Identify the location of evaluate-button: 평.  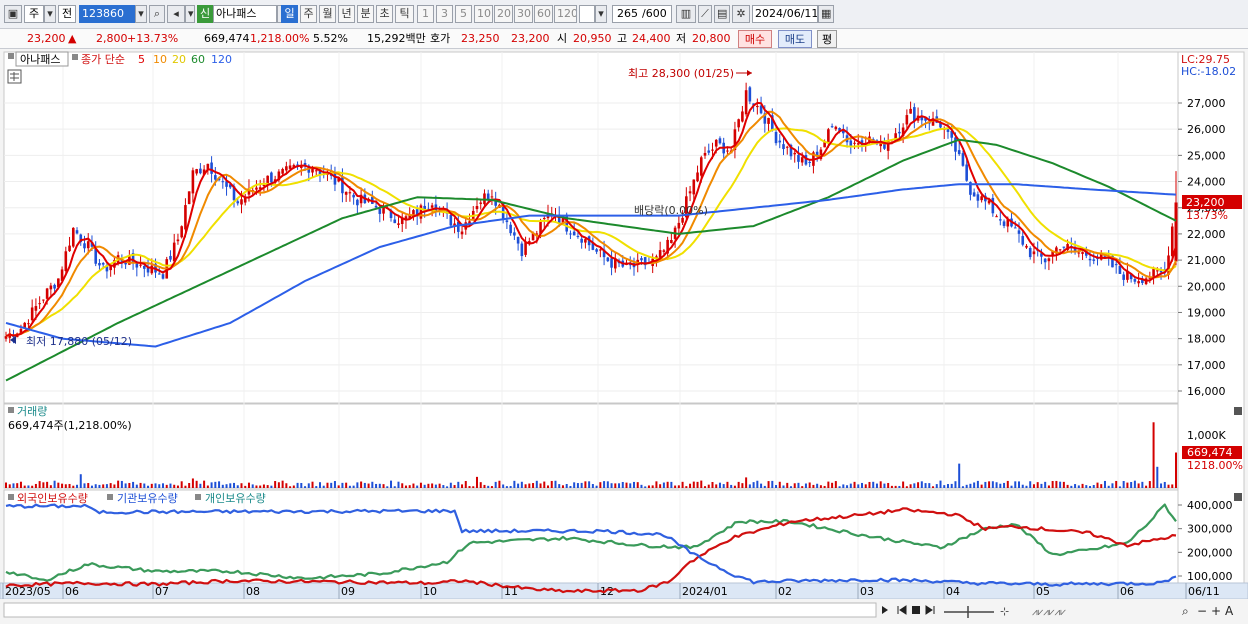
(827, 39).